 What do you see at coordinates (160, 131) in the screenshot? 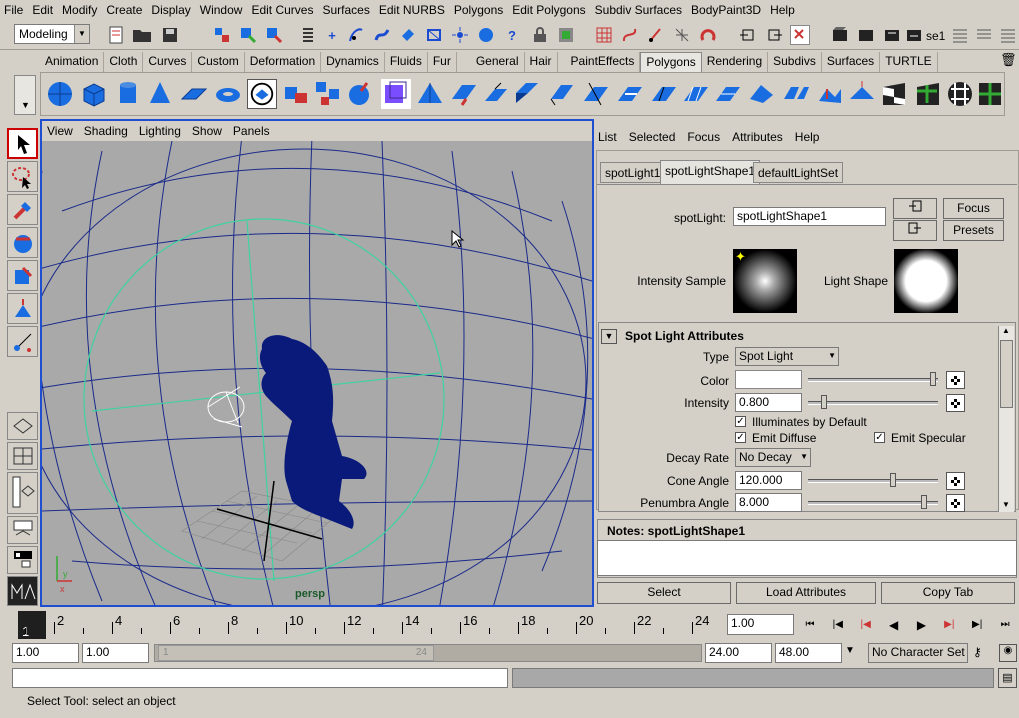
I see `viewport-menu-lighting: Lighting` at bounding box center [160, 131].